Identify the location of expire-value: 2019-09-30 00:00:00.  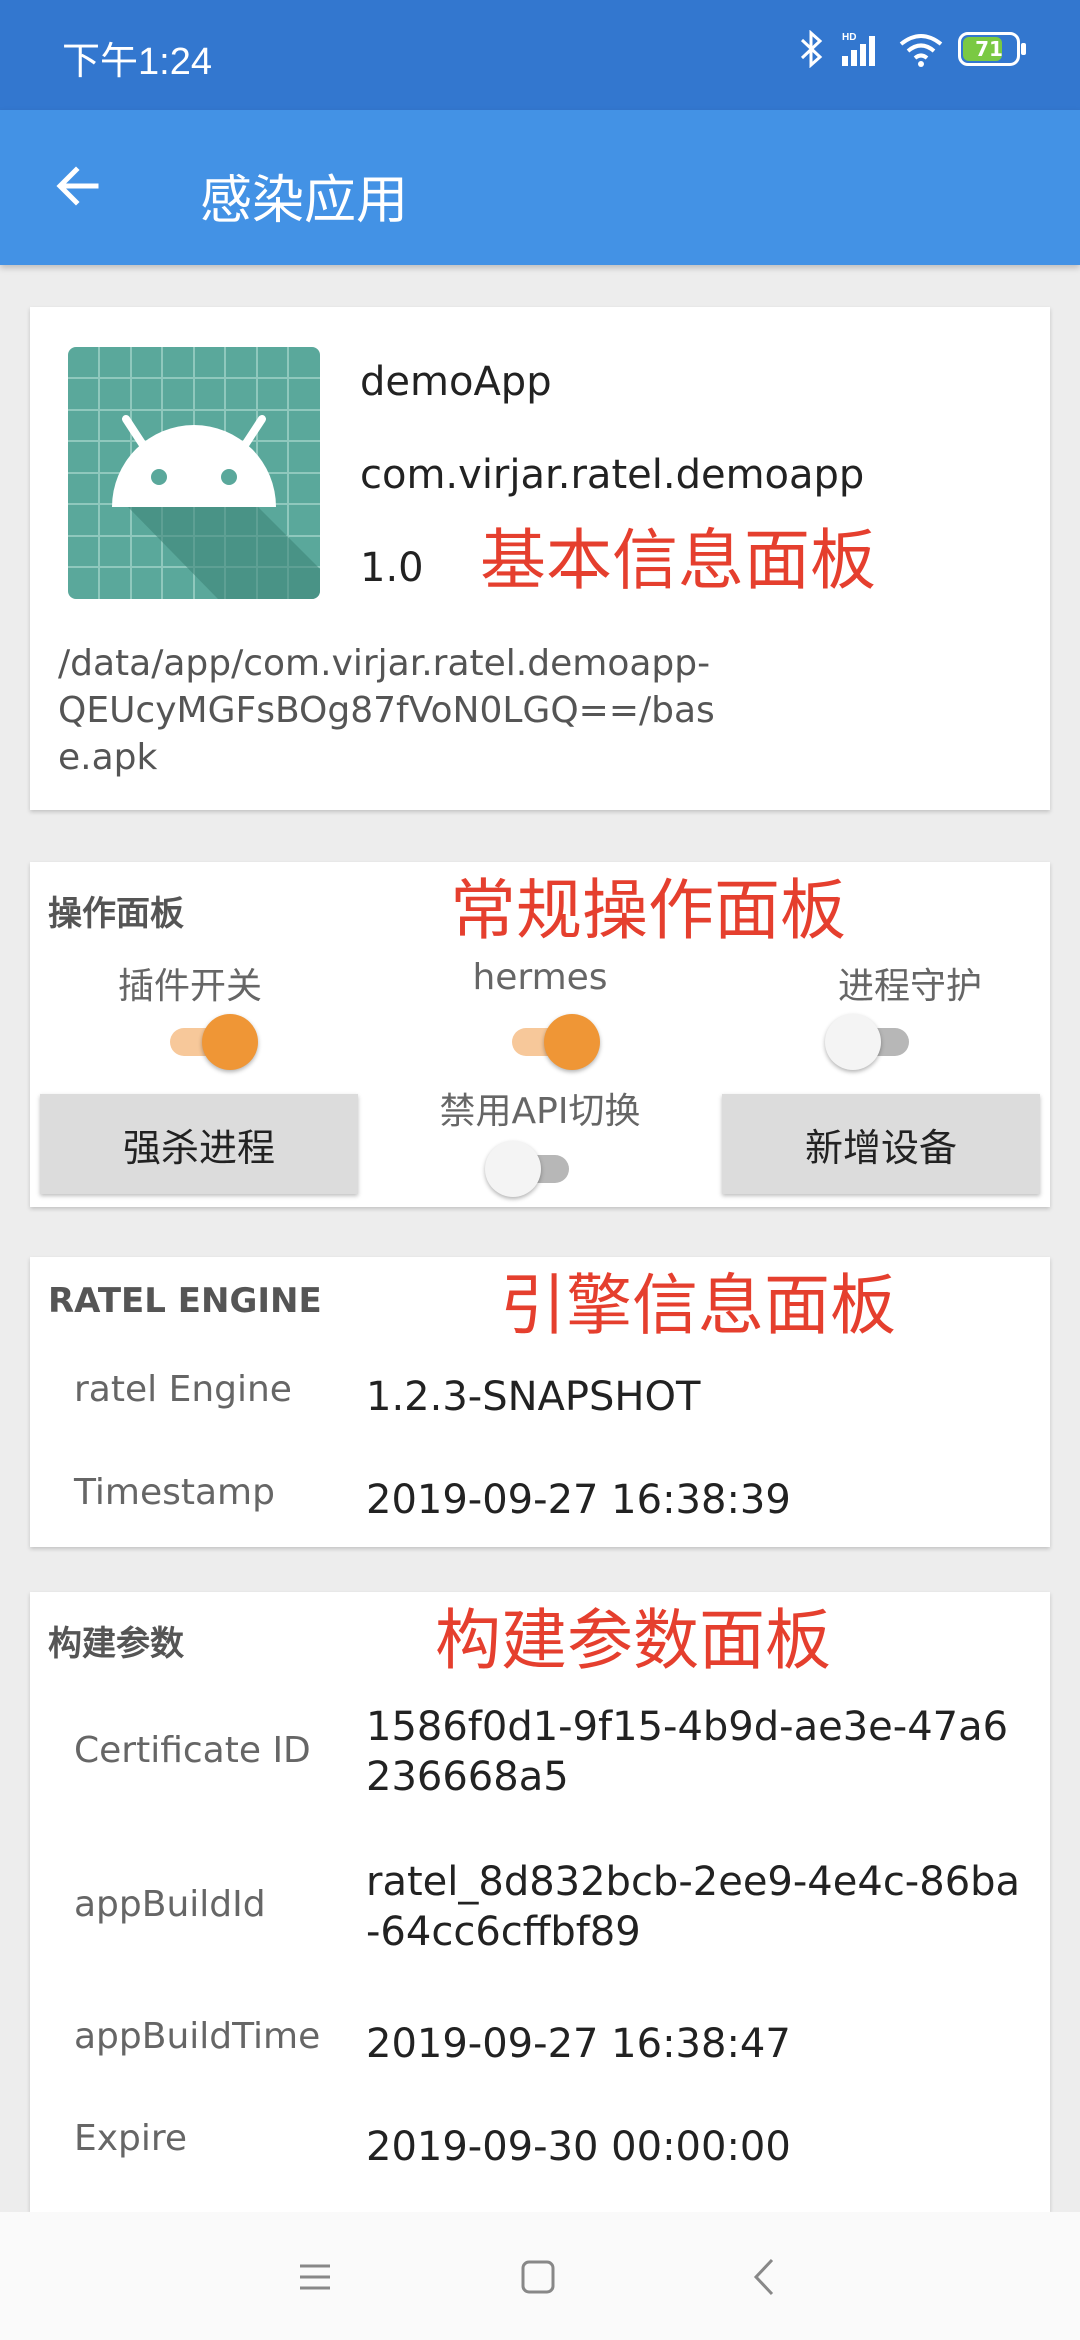
(578, 2147).